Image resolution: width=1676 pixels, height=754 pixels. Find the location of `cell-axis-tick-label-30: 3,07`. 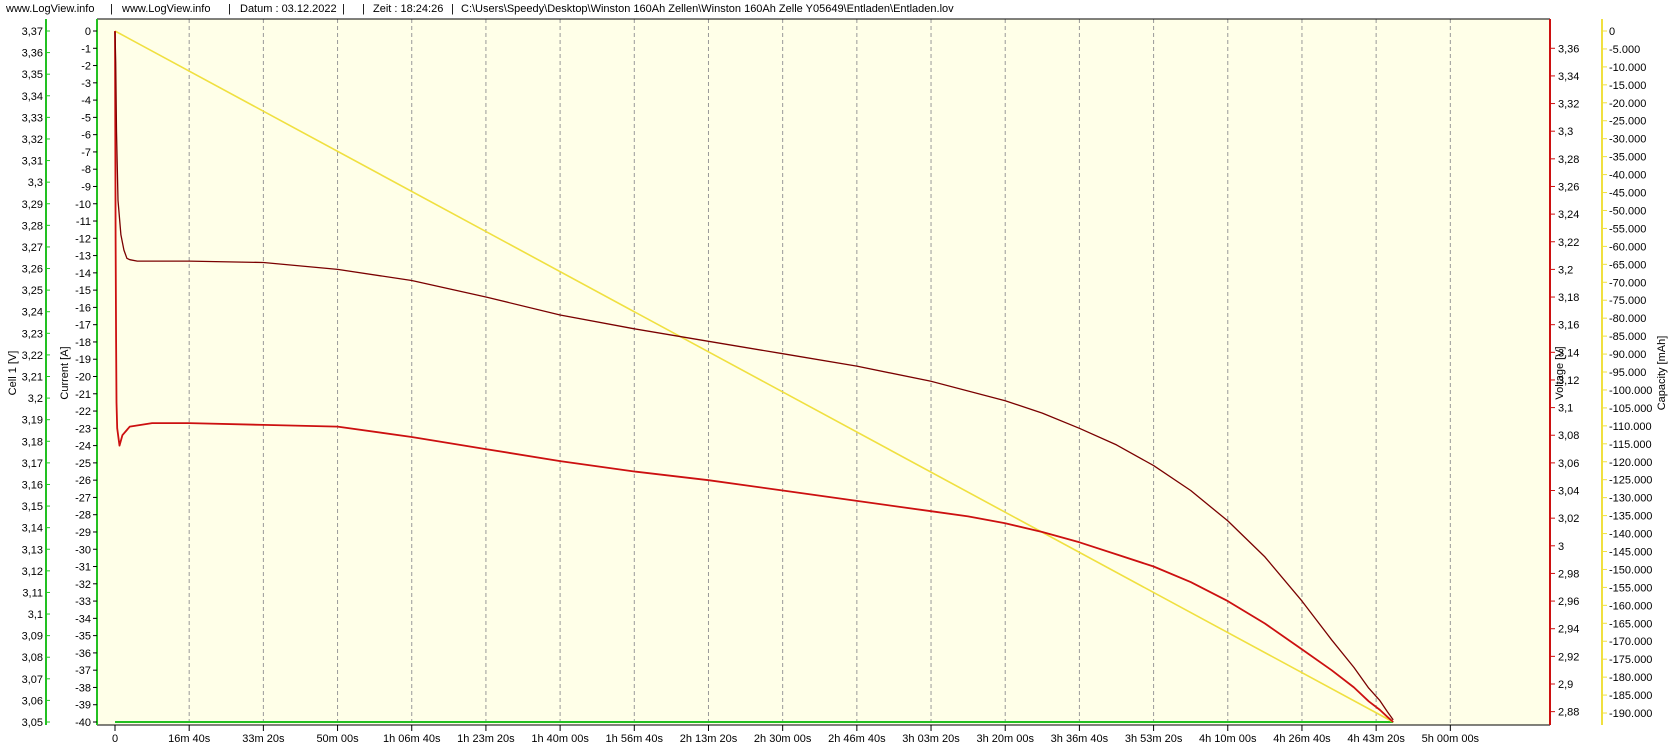

cell-axis-tick-label-30: 3,07 is located at coordinates (32, 680).